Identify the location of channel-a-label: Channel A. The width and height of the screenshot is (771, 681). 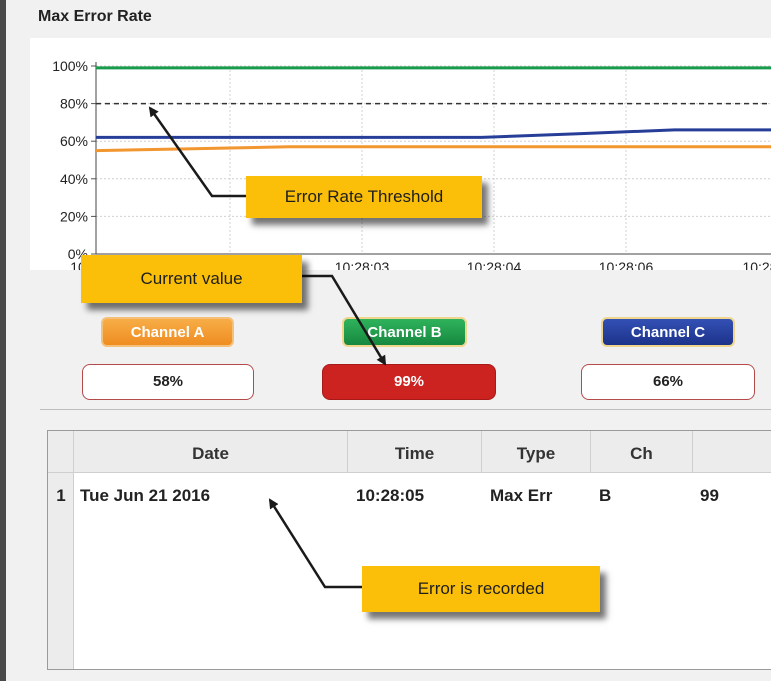
(167, 332).